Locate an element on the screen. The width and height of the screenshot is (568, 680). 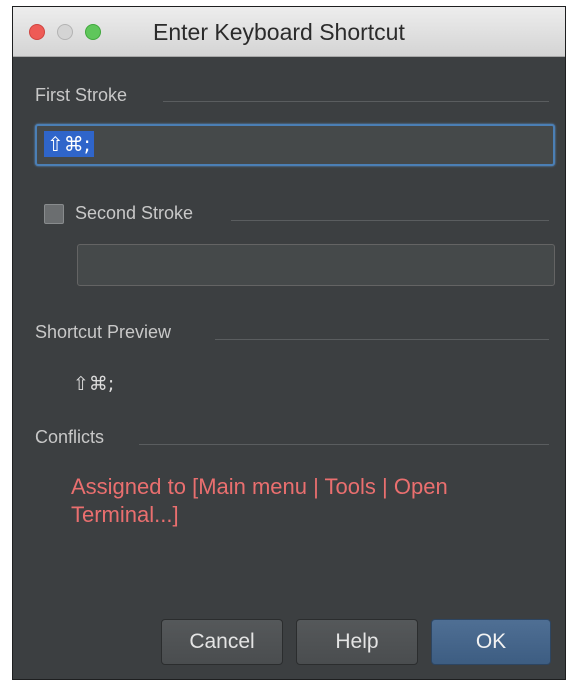
cancel-button: Cancel is located at coordinates (222, 642).